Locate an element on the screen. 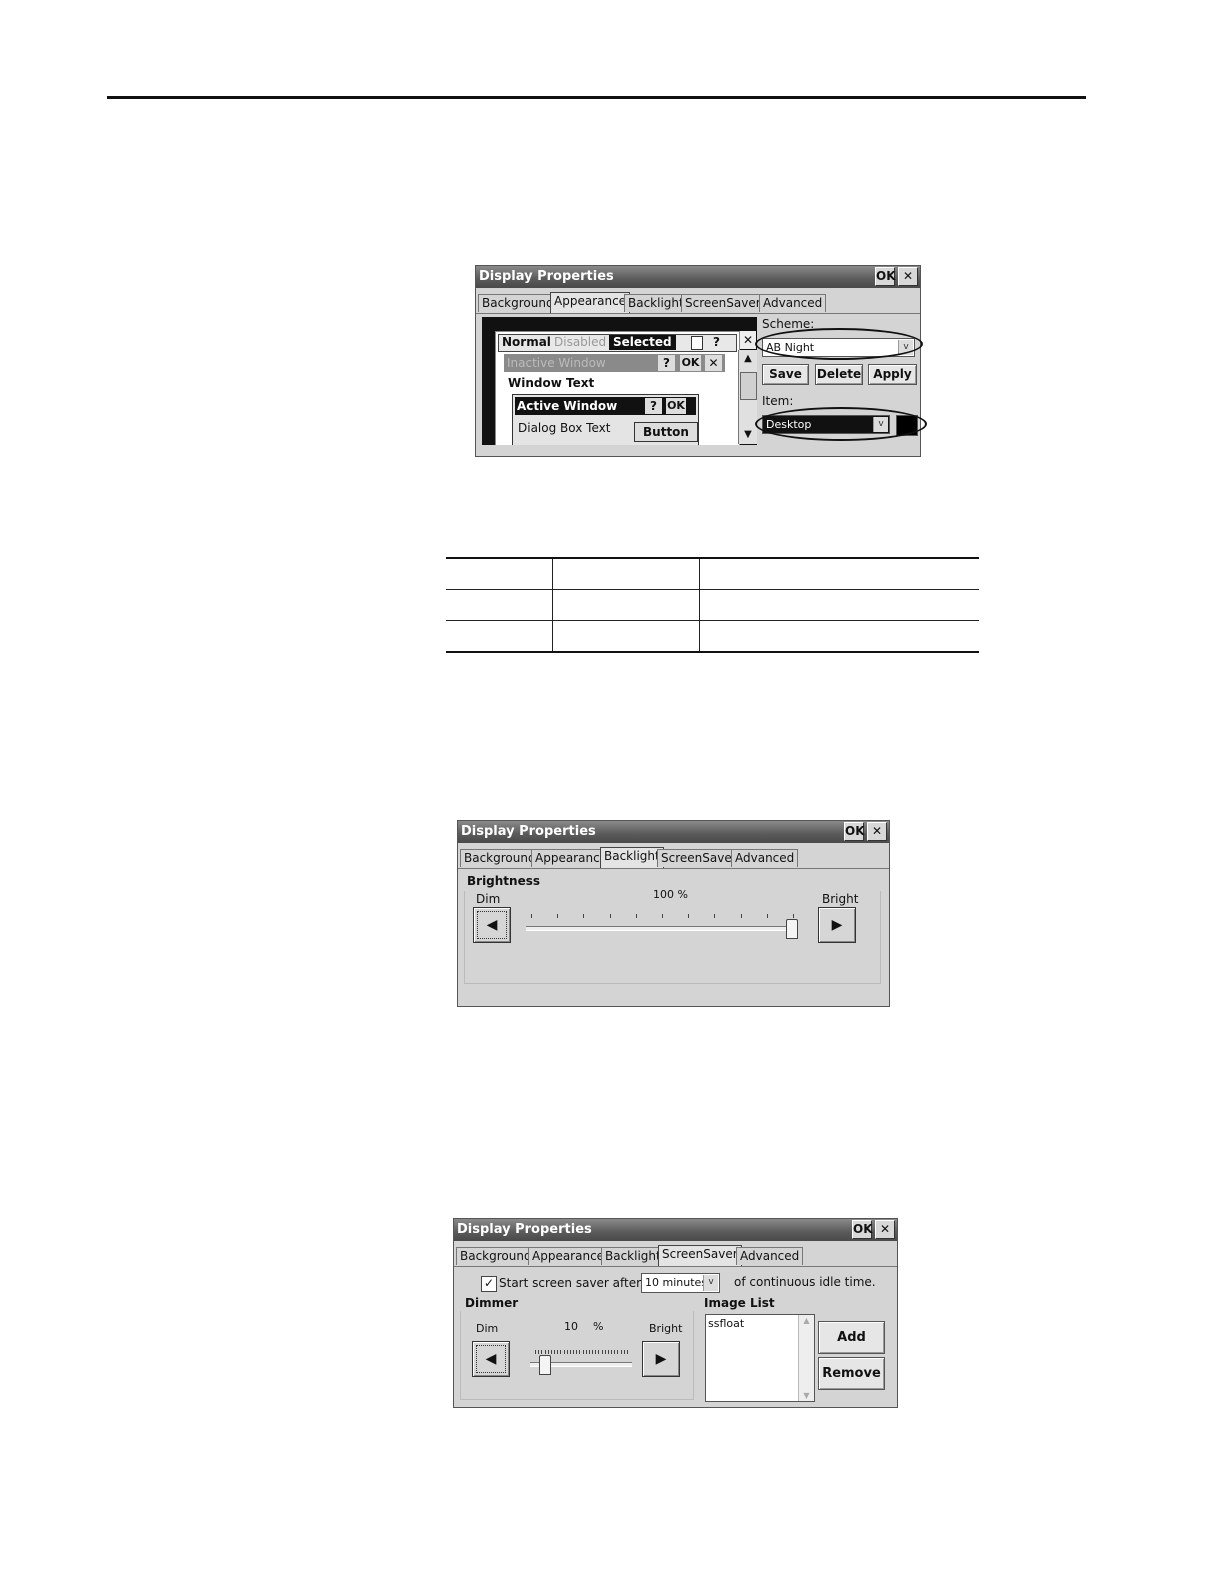  inactive-help: ? is located at coordinates (666, 363).